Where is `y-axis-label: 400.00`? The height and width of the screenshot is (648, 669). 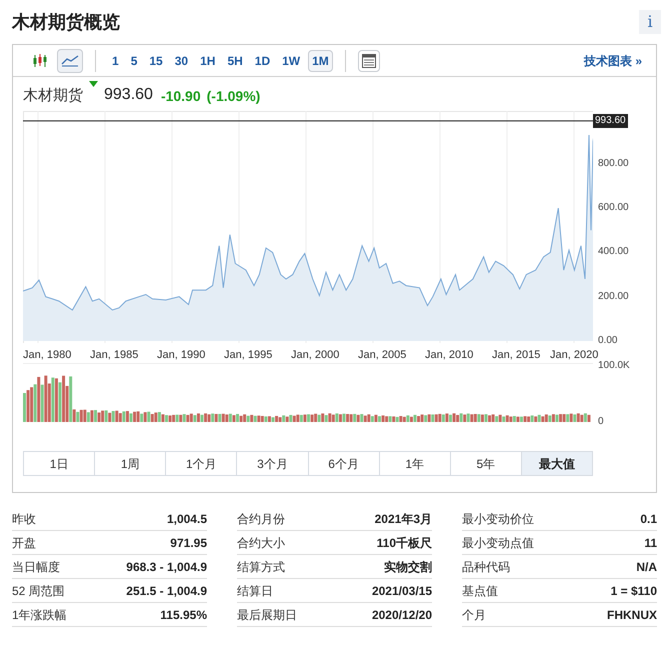
y-axis-label: 400.00 is located at coordinates (613, 252).